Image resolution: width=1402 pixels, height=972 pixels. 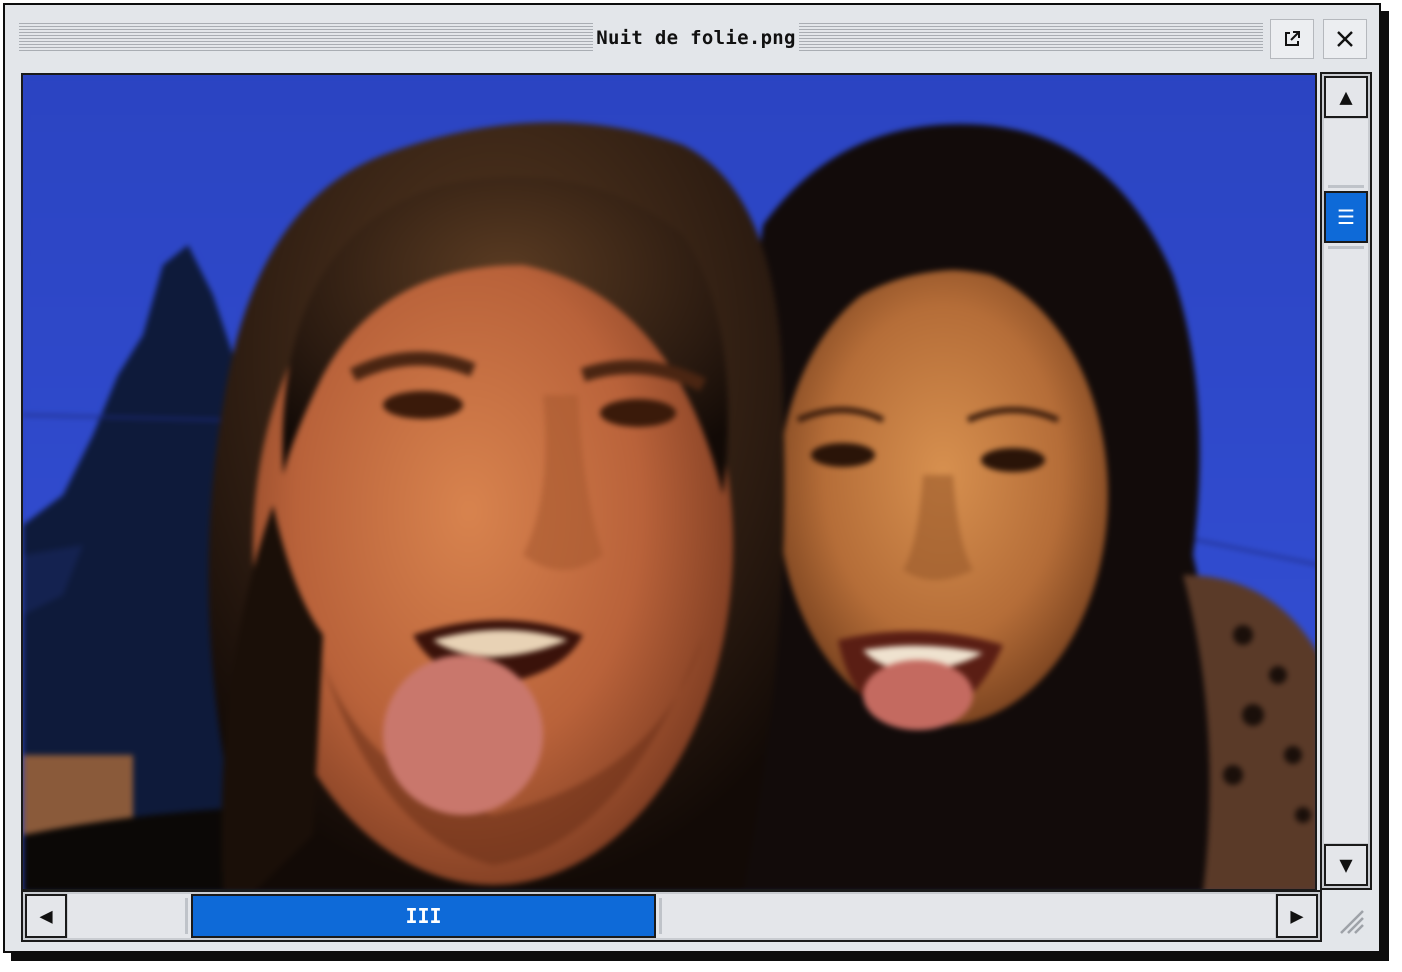 I want to click on popout-button, so click(x=1292, y=39).